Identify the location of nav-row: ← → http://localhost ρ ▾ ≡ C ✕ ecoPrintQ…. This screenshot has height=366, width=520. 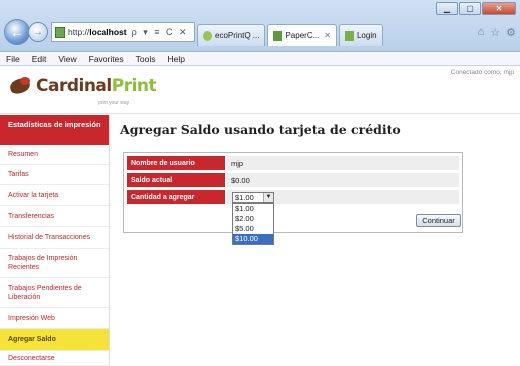
(260, 32).